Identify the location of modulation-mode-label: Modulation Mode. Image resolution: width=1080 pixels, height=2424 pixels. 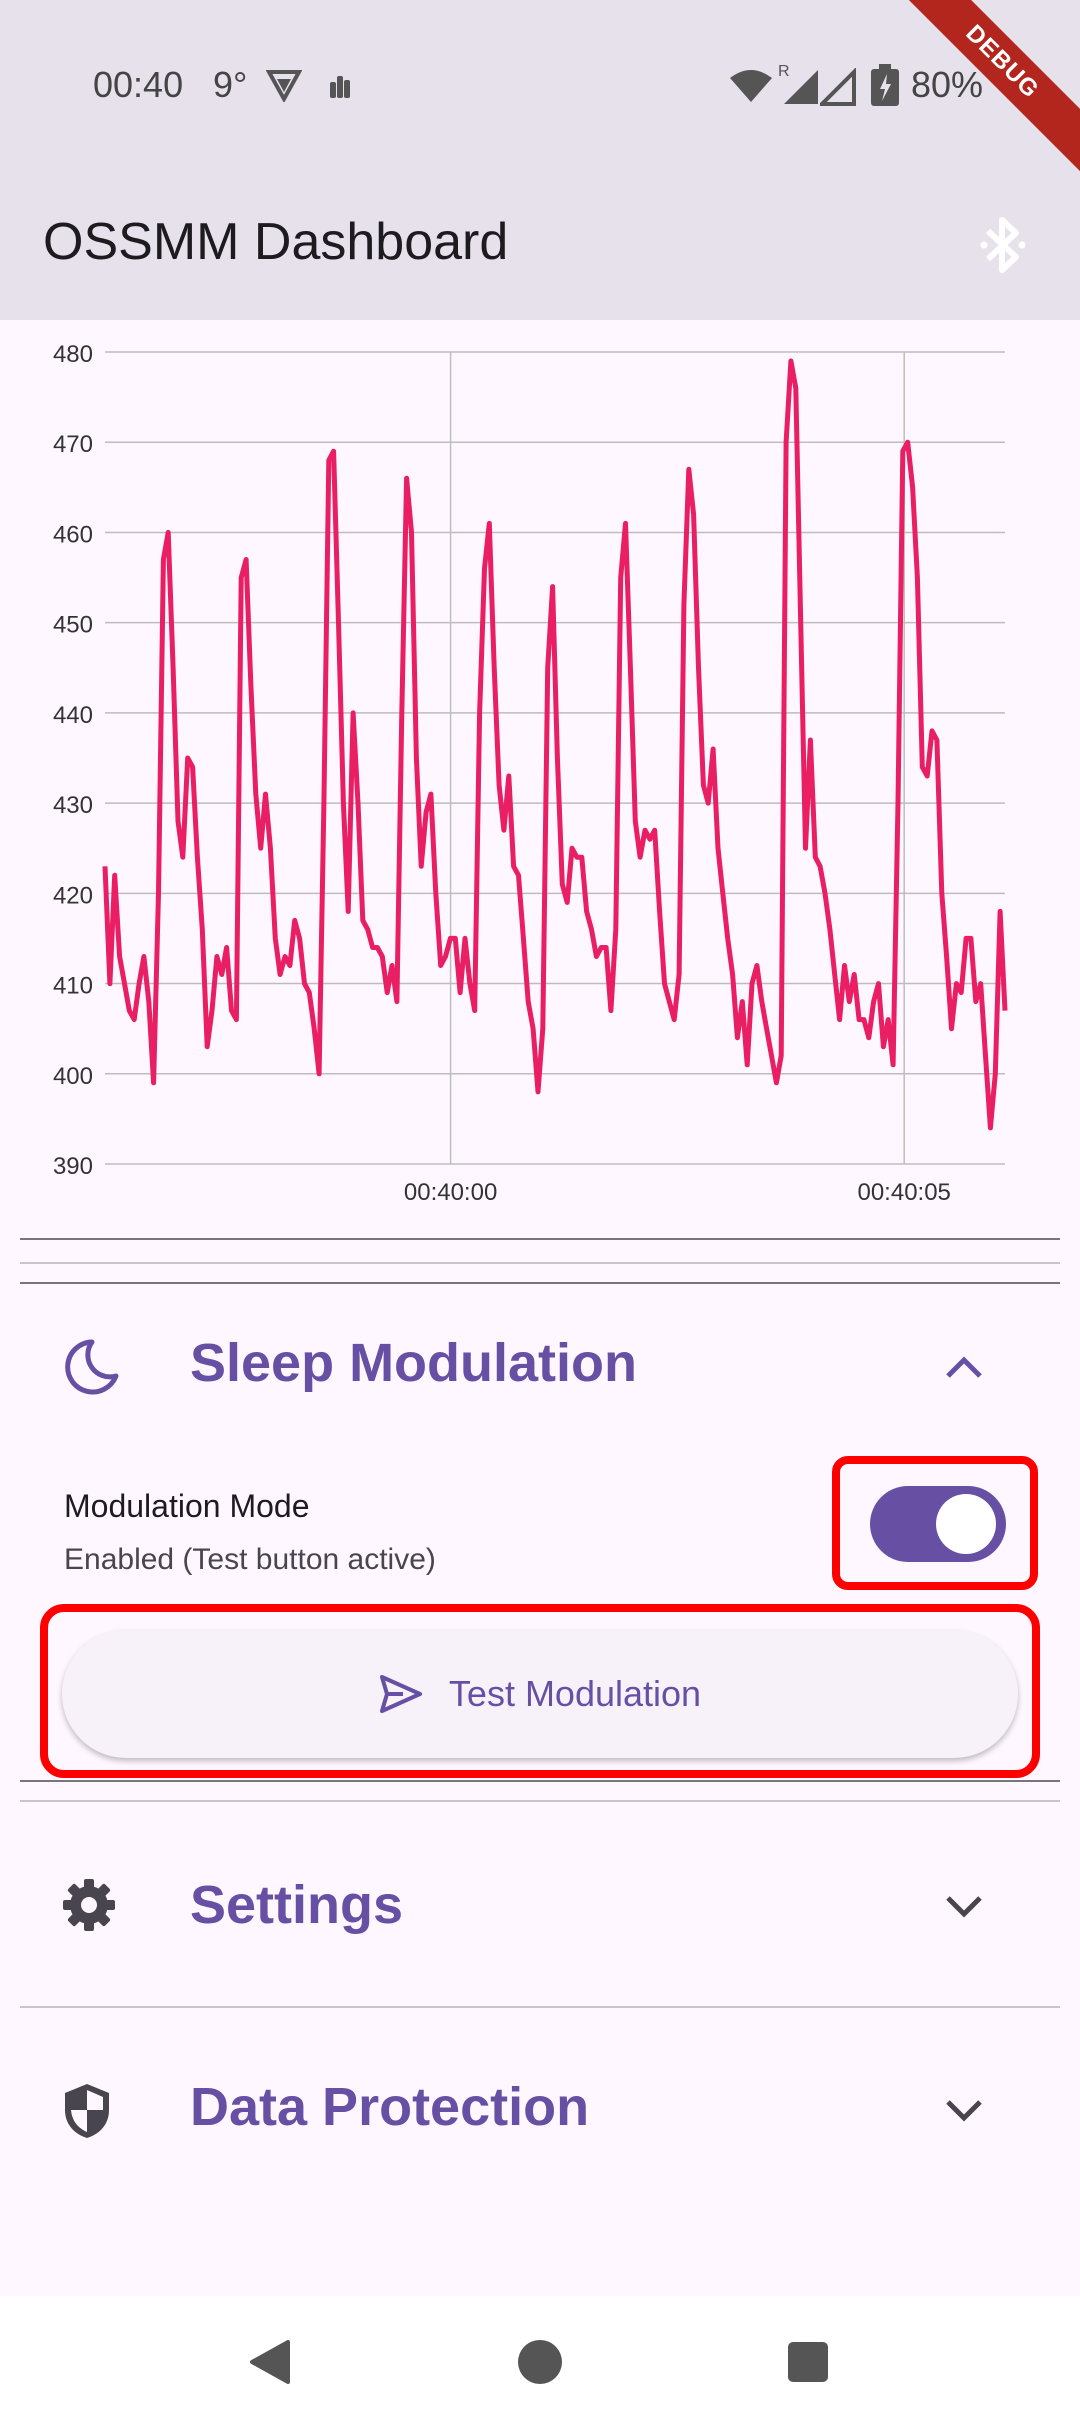
(187, 1506).